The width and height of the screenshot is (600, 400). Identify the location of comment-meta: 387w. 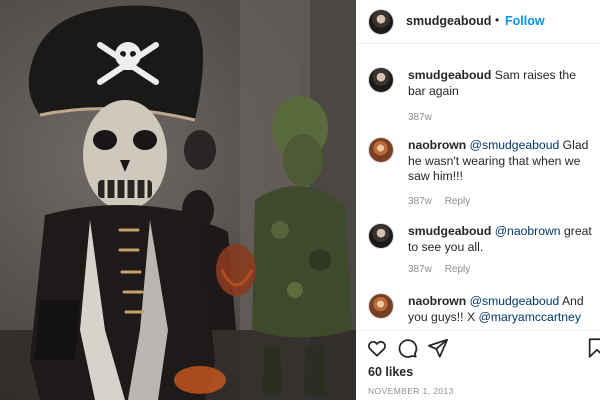
(420, 117).